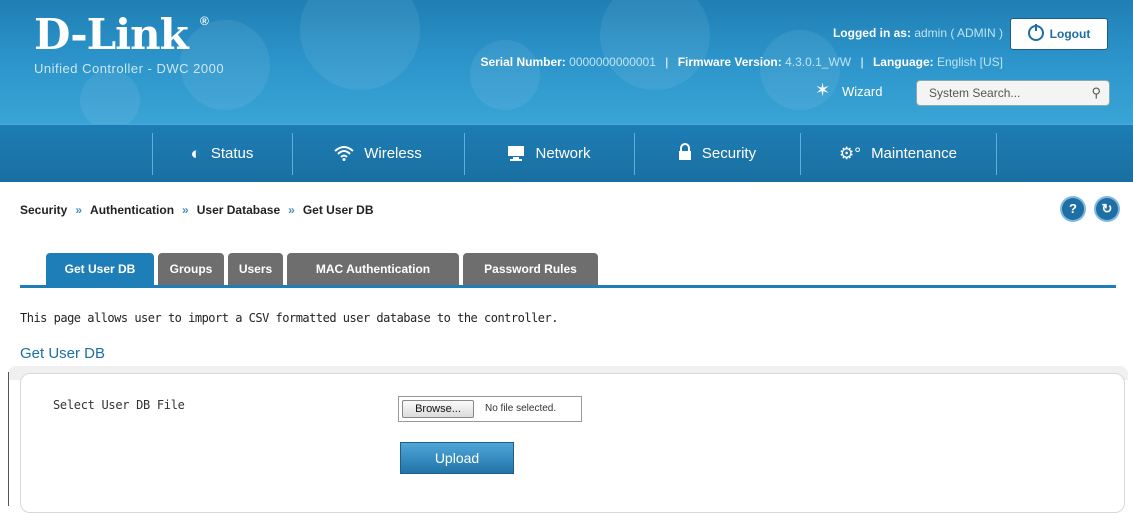 The width and height of the screenshot is (1133, 513). What do you see at coordinates (43, 210) in the screenshot?
I see `breadcrumb-security: Security` at bounding box center [43, 210].